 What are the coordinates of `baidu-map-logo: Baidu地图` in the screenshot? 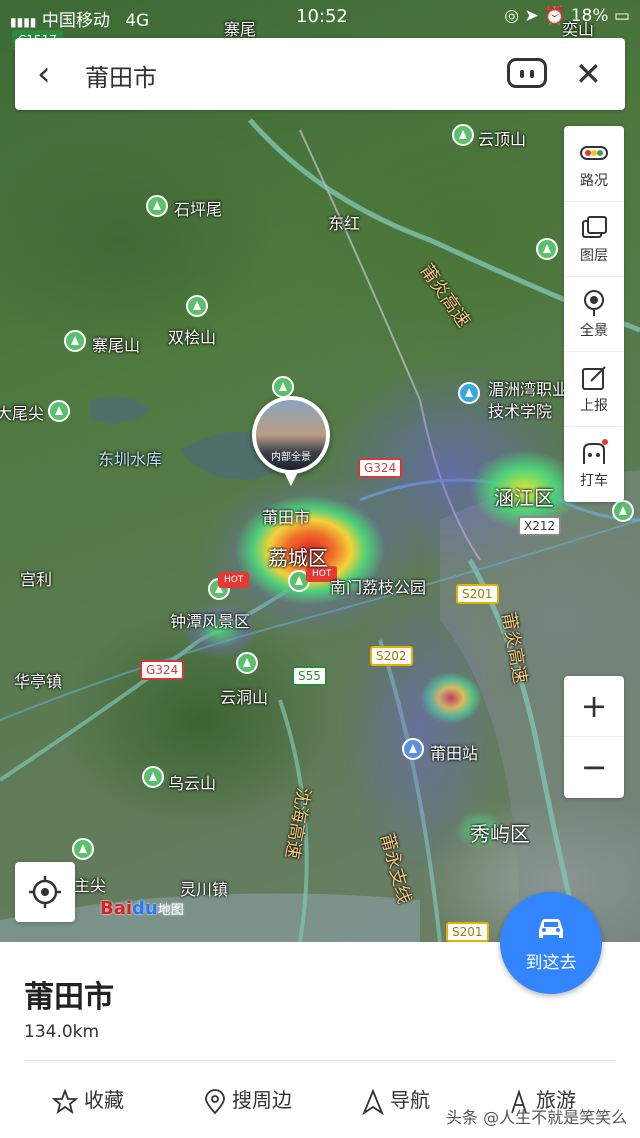 It's located at (142, 908).